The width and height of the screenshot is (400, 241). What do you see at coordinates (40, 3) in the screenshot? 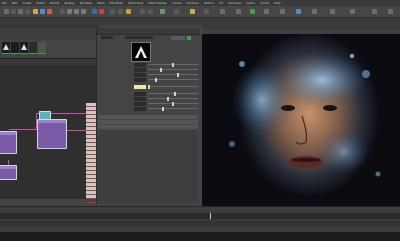
I see `menu-item: Select` at bounding box center [40, 3].